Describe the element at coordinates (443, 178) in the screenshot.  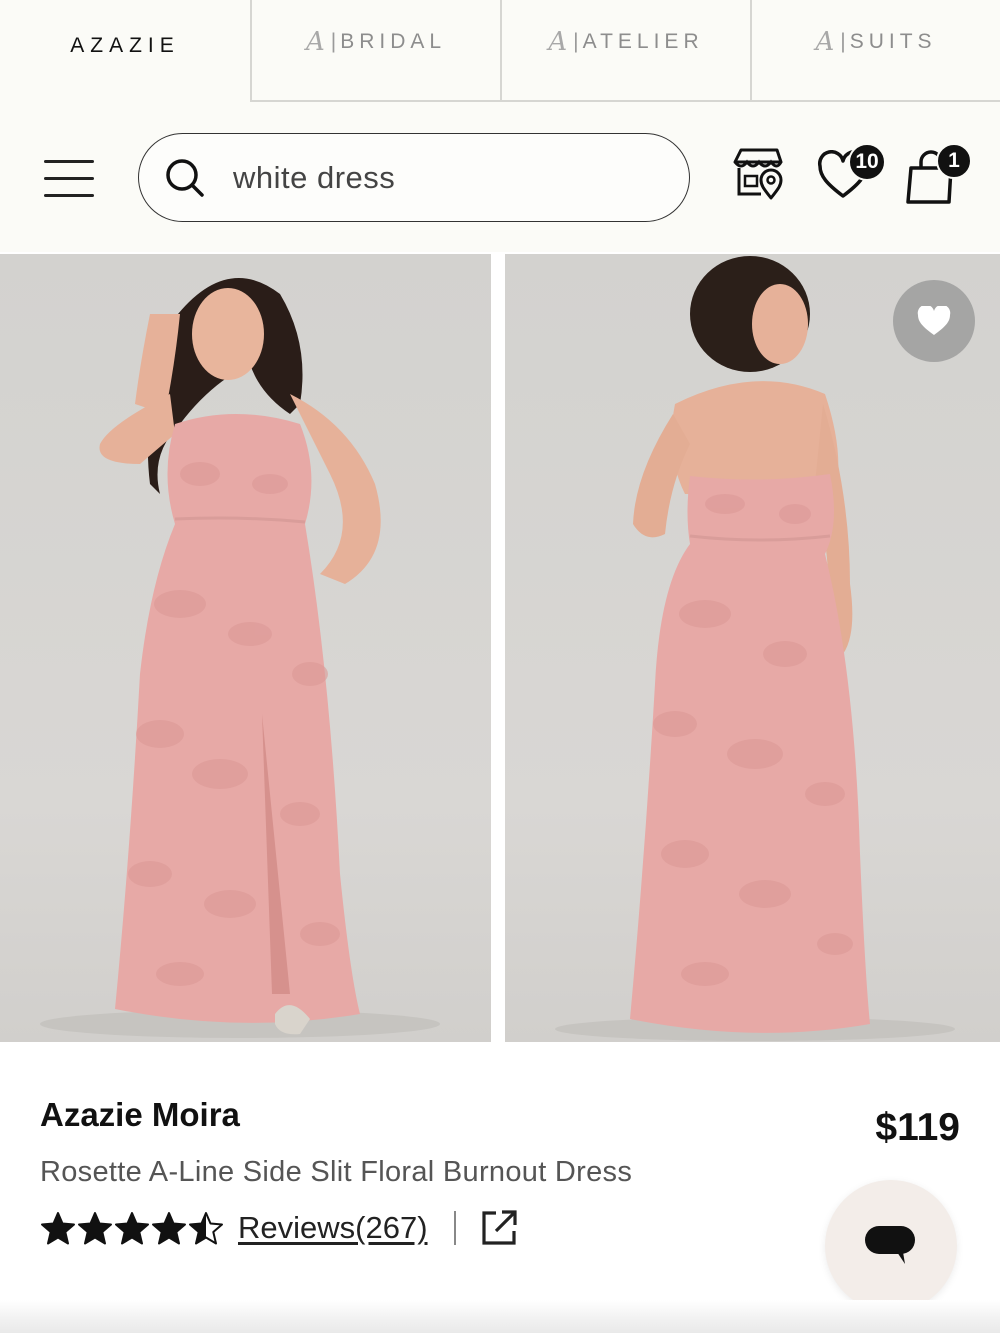
I see `search-input` at that location.